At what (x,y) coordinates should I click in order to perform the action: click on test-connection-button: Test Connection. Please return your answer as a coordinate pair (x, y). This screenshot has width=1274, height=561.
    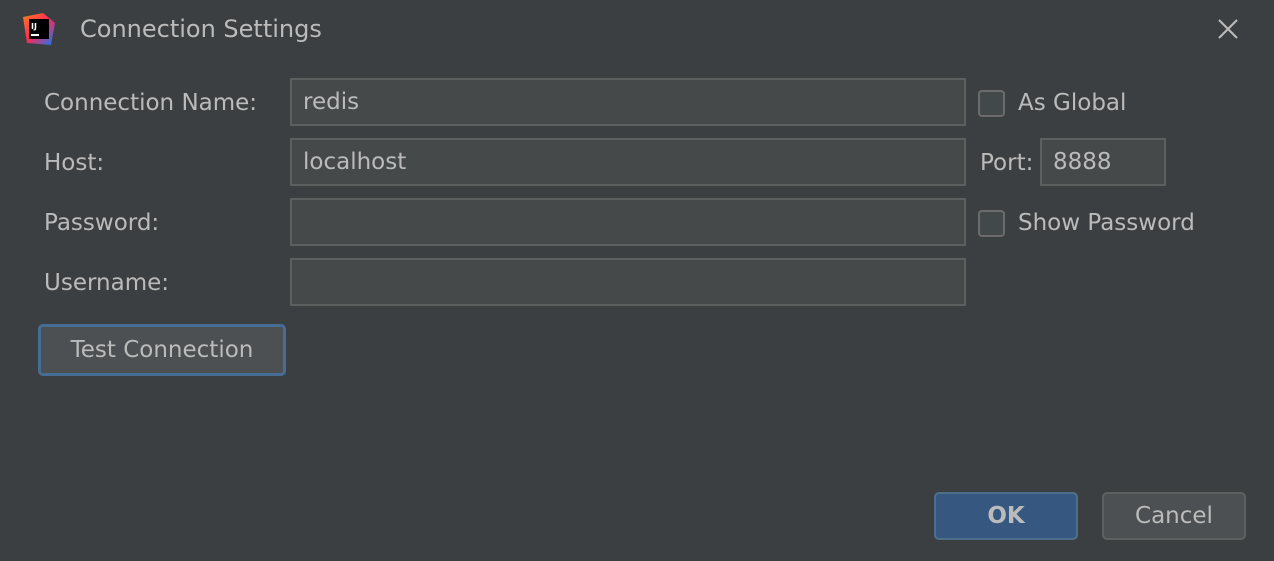
    Looking at the image, I should click on (162, 350).